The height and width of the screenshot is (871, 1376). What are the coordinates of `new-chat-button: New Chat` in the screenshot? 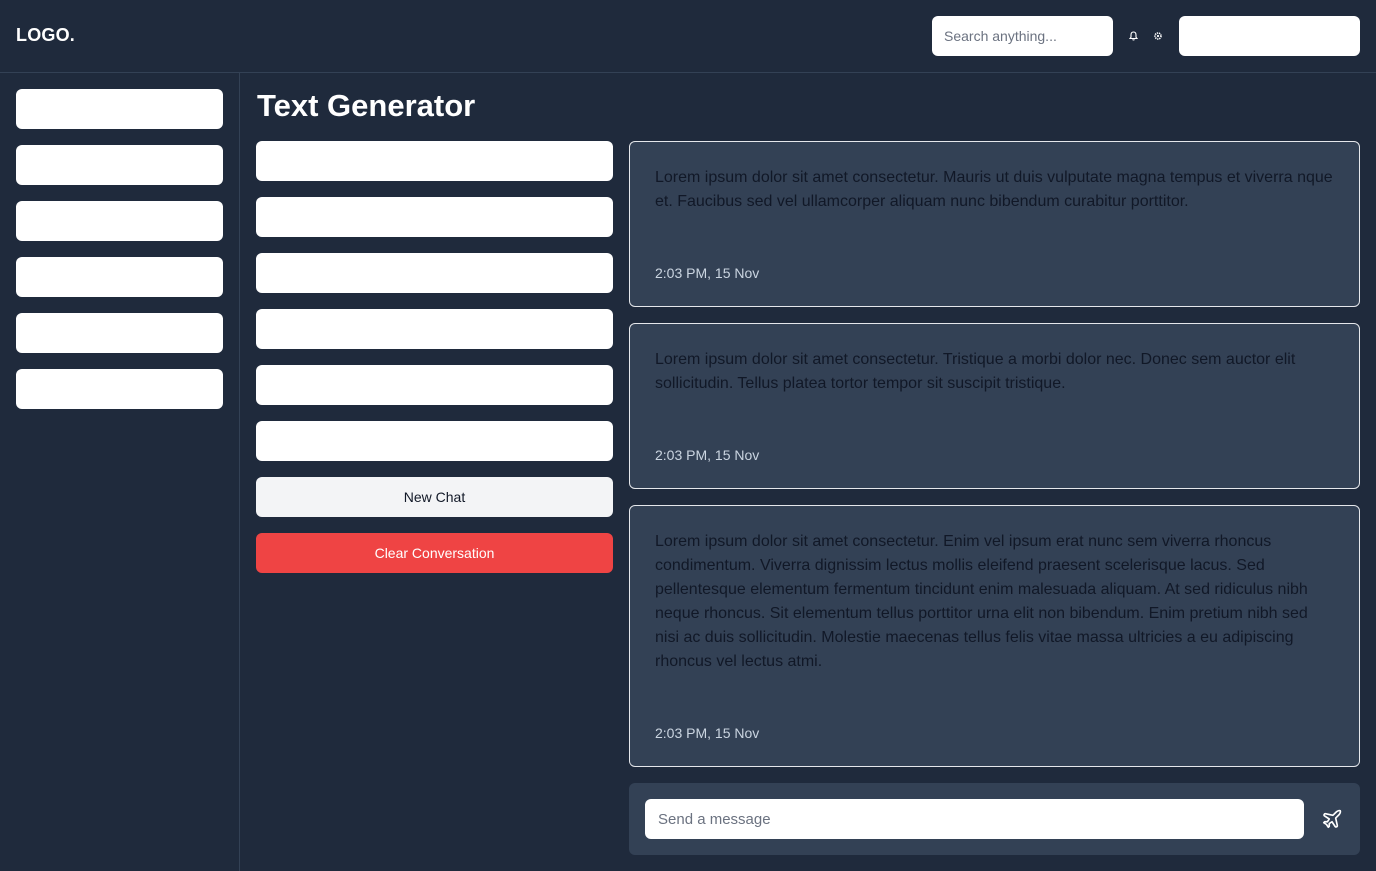 It's located at (434, 497).